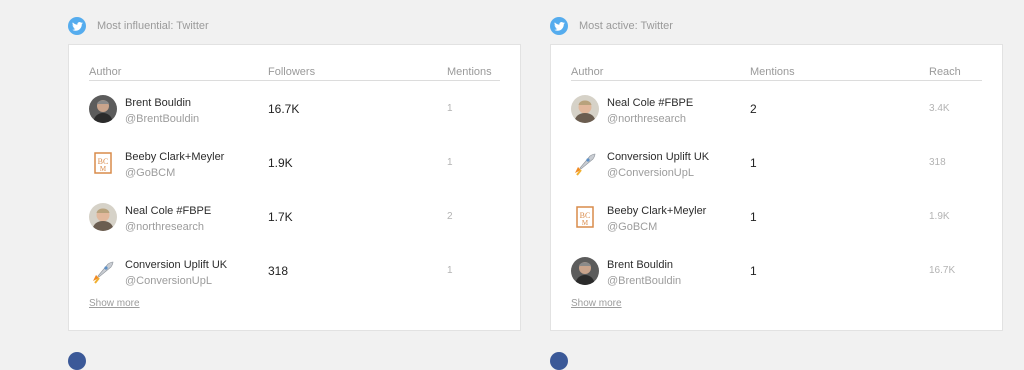  What do you see at coordinates (294, 167) in the screenshot?
I see `table-row: BC M Beeby Clark+Meyler @GoBCM 1.9K 1` at bounding box center [294, 167].